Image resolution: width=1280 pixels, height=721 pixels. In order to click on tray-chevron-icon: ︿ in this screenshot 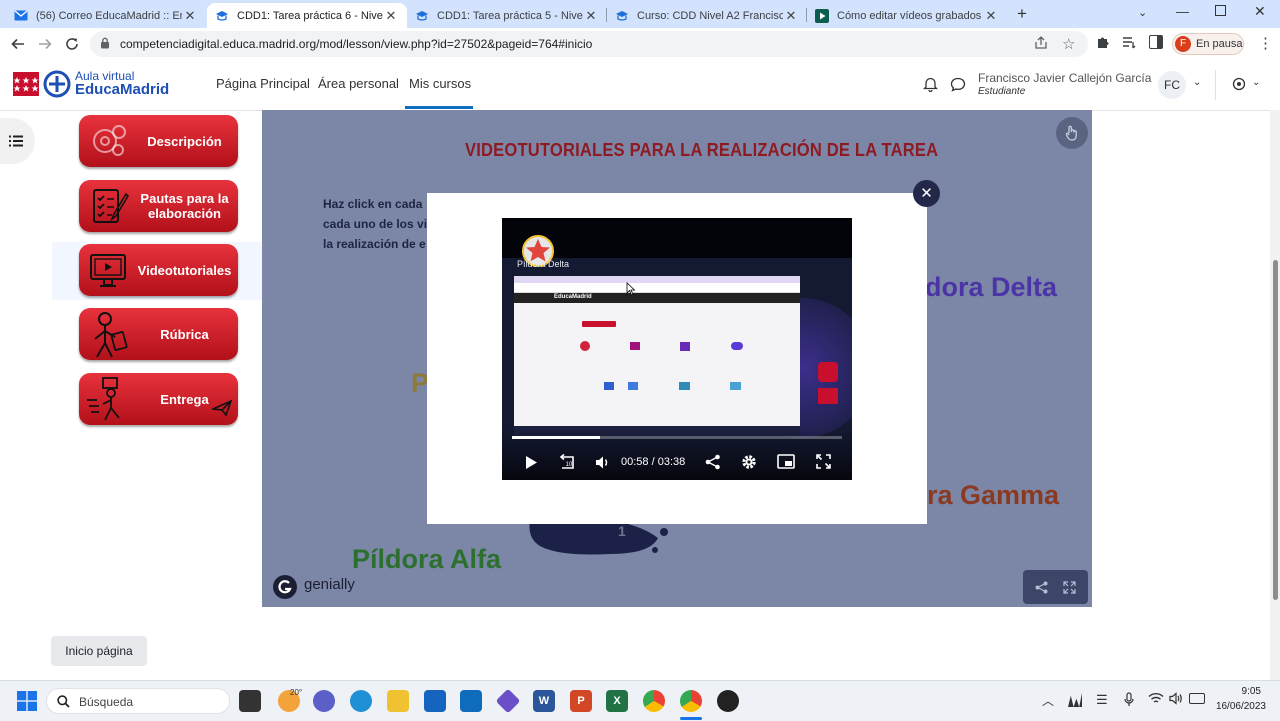, I will do `click(1048, 700)`.